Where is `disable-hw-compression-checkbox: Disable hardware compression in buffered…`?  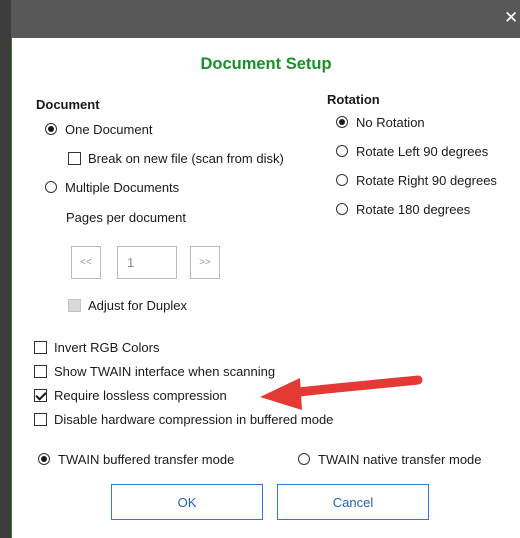
disable-hw-compression-checkbox: Disable hardware compression in buffered… is located at coordinates (183, 419).